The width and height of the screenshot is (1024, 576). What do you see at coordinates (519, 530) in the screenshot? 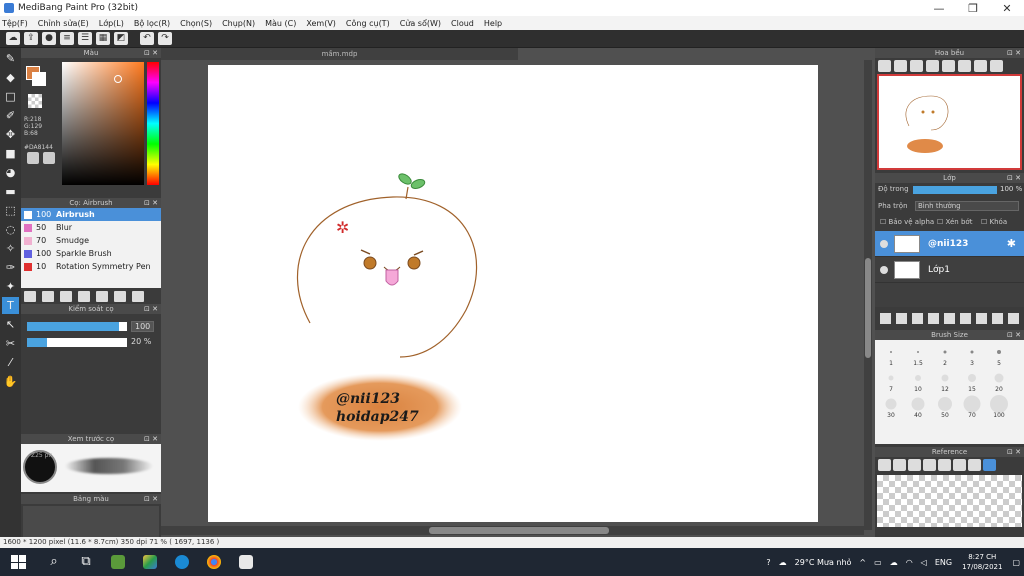
I see `horizontal-scroll-thumb` at bounding box center [519, 530].